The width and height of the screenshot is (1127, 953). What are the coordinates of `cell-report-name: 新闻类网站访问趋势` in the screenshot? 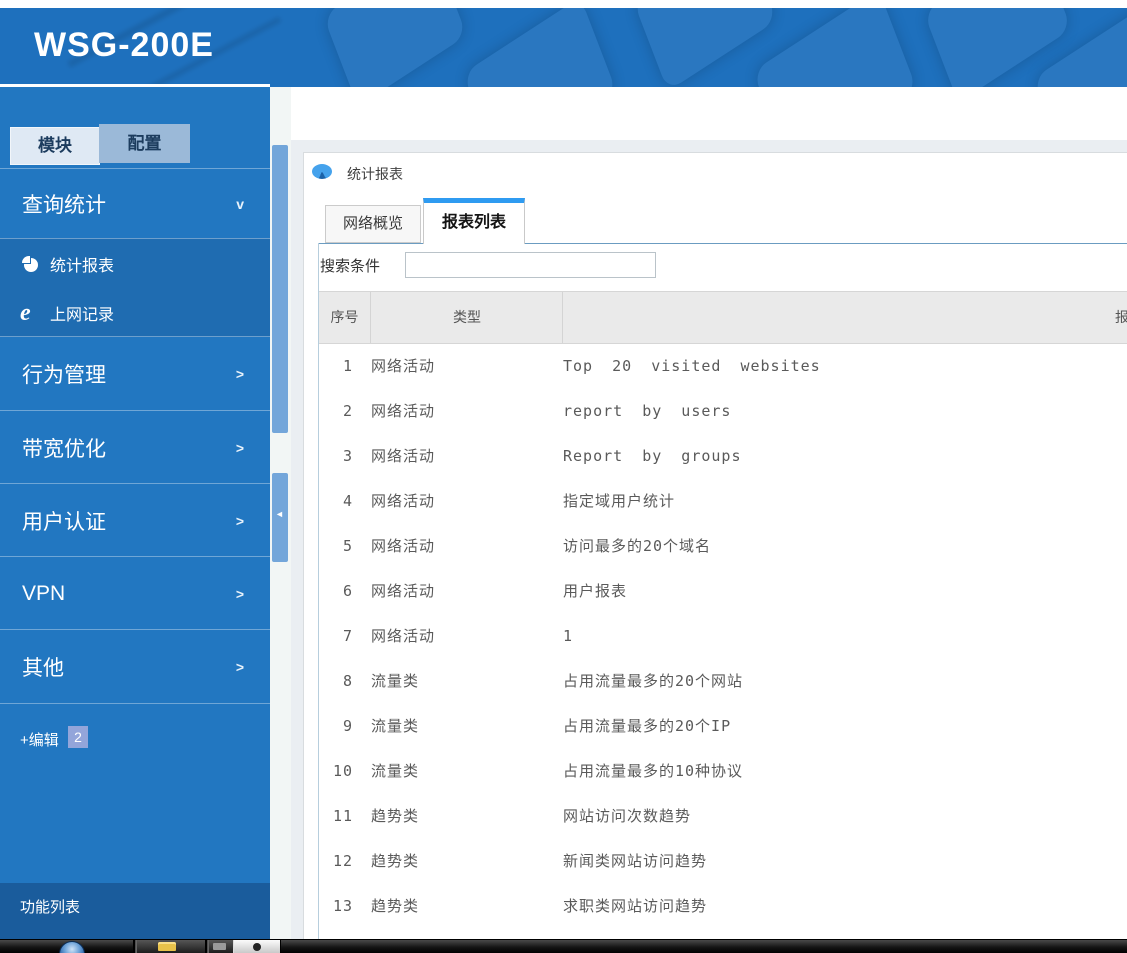 It's located at (635, 861).